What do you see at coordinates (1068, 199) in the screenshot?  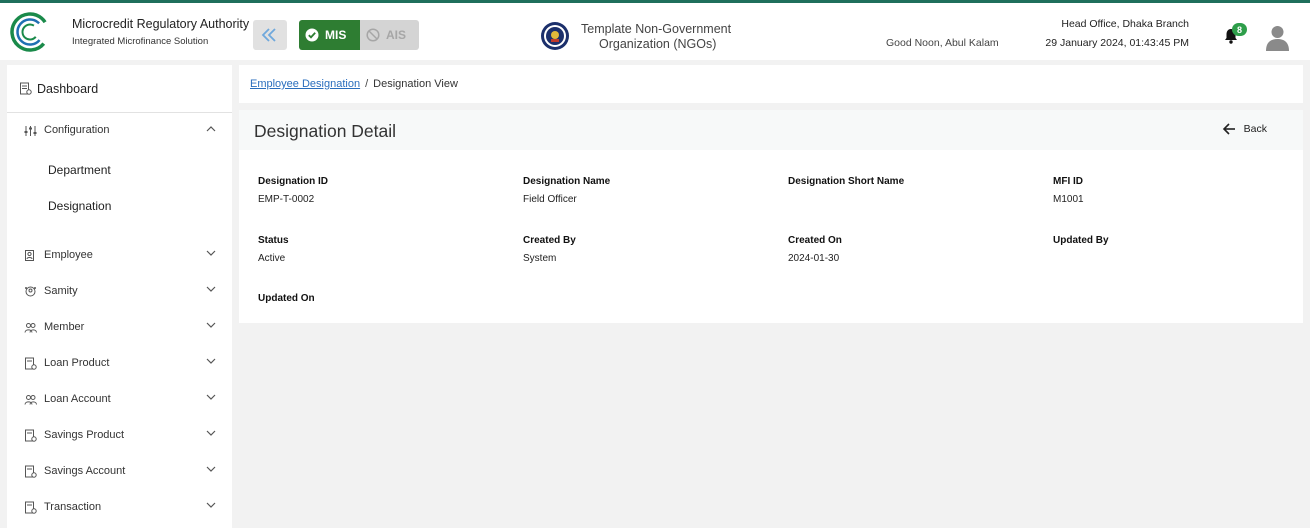 I see `mfi-id-value: M1001` at bounding box center [1068, 199].